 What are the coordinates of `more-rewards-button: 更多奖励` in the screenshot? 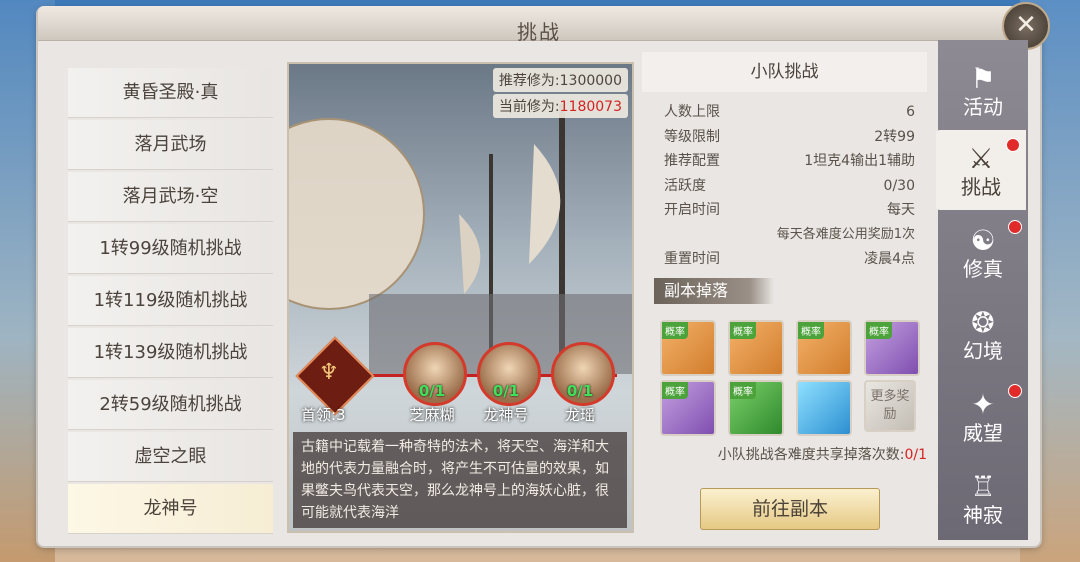 It's located at (890, 406).